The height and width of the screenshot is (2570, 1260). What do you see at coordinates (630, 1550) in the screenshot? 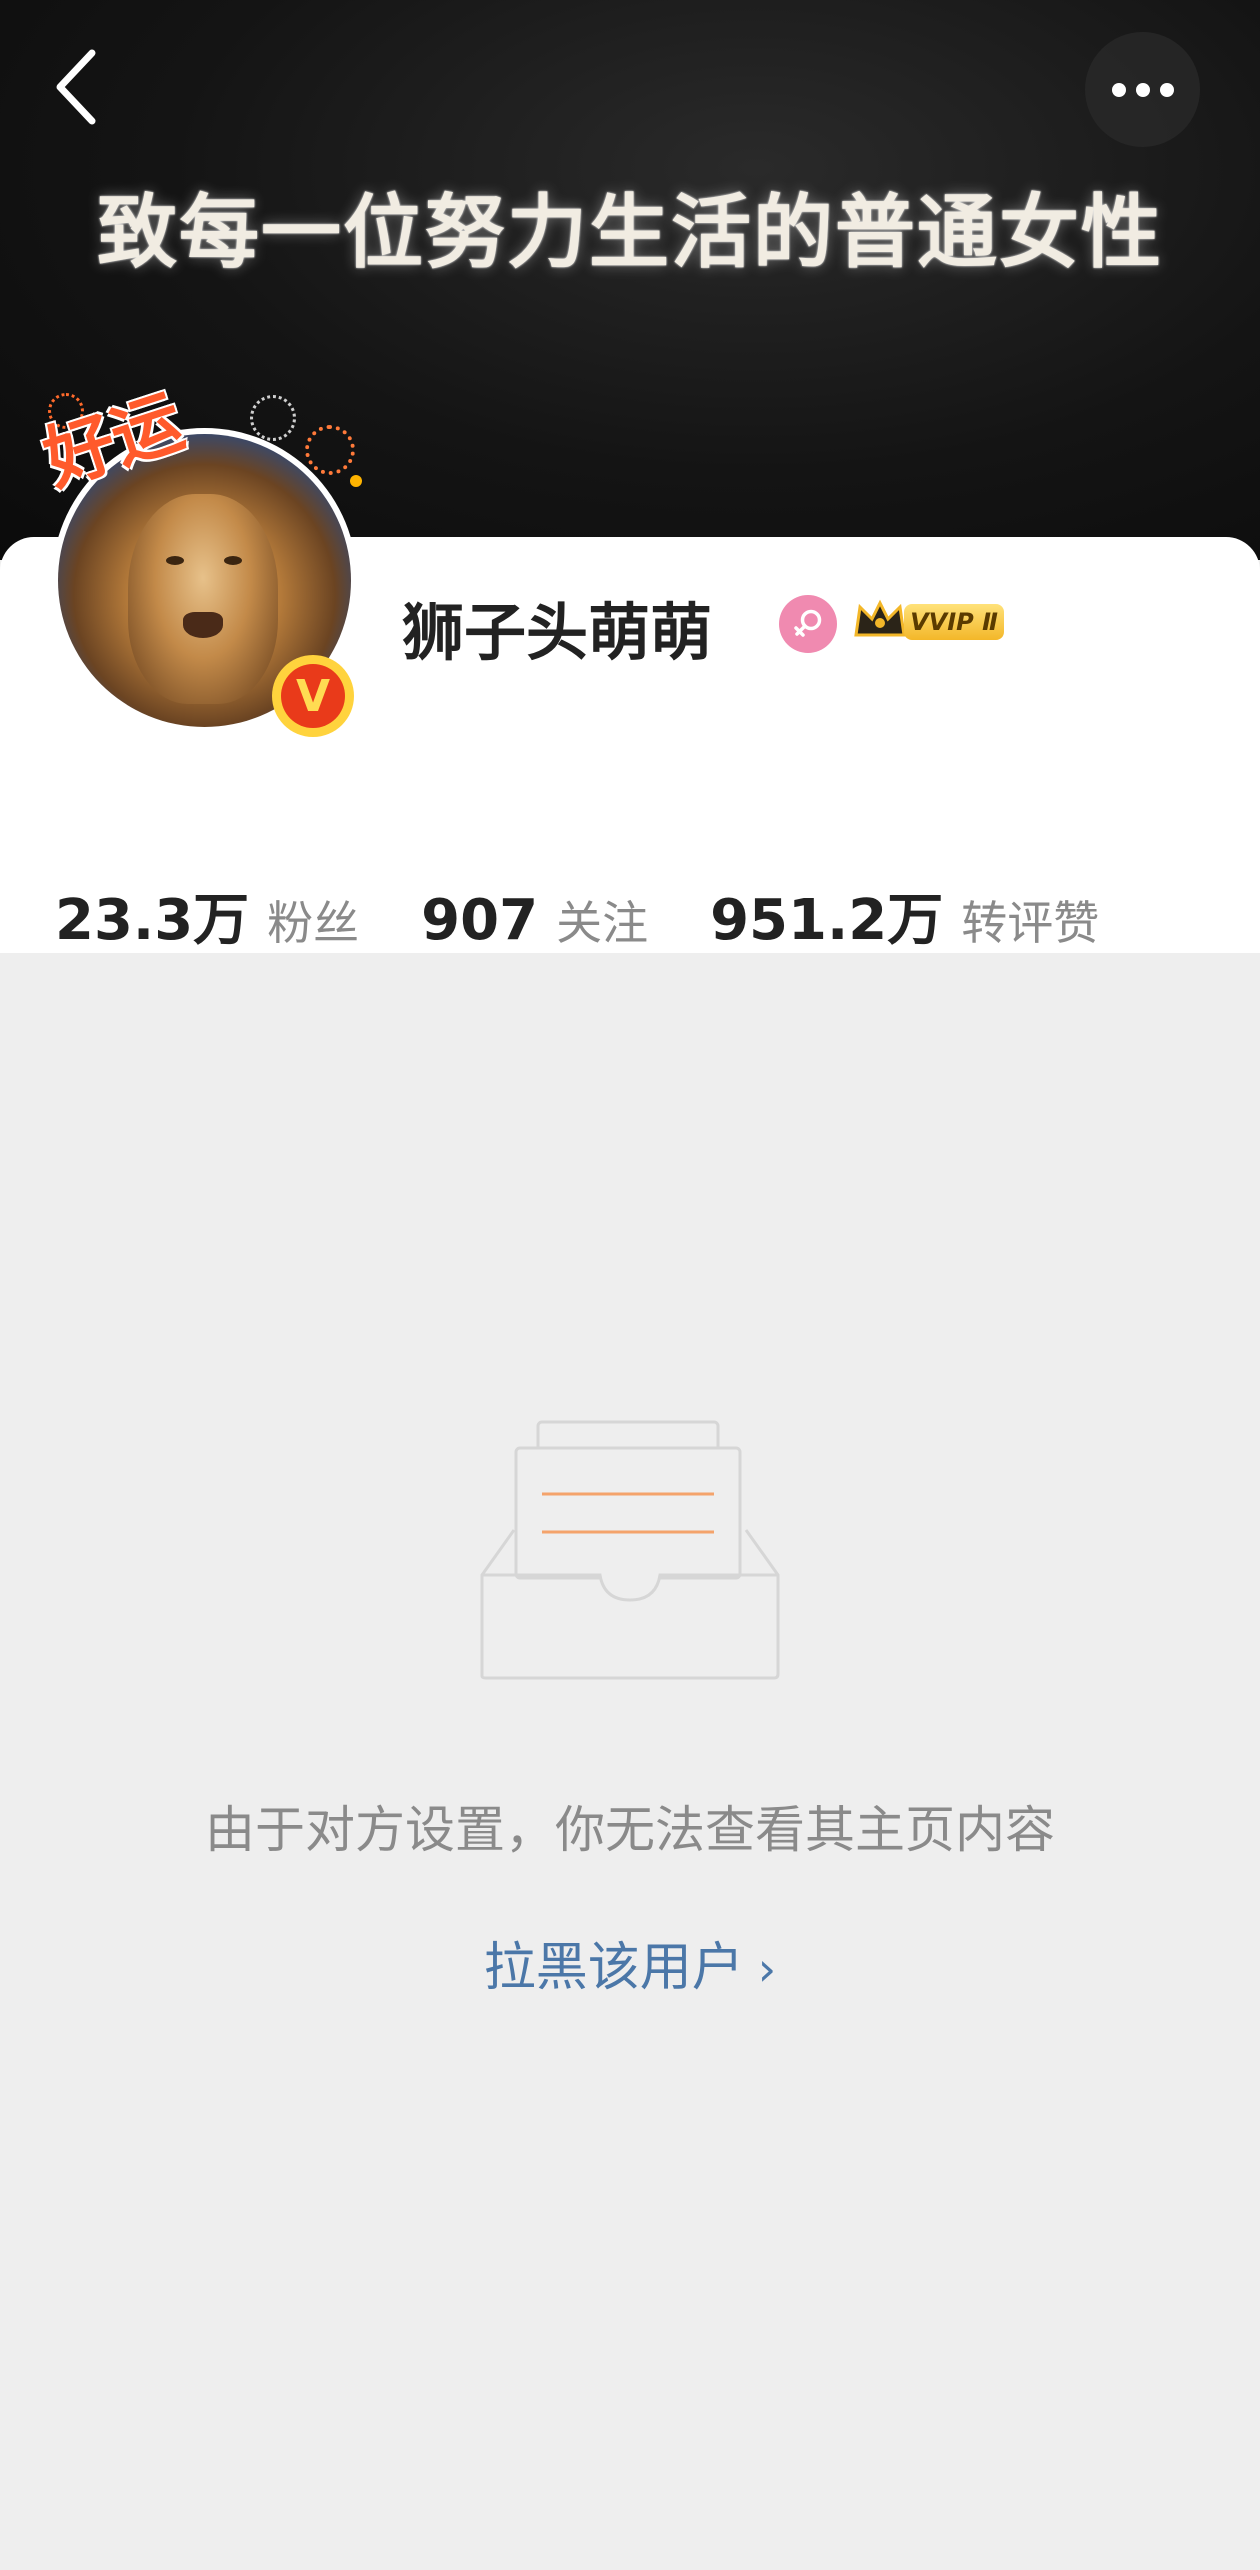
I see `empty-inbox-icon` at bounding box center [630, 1550].